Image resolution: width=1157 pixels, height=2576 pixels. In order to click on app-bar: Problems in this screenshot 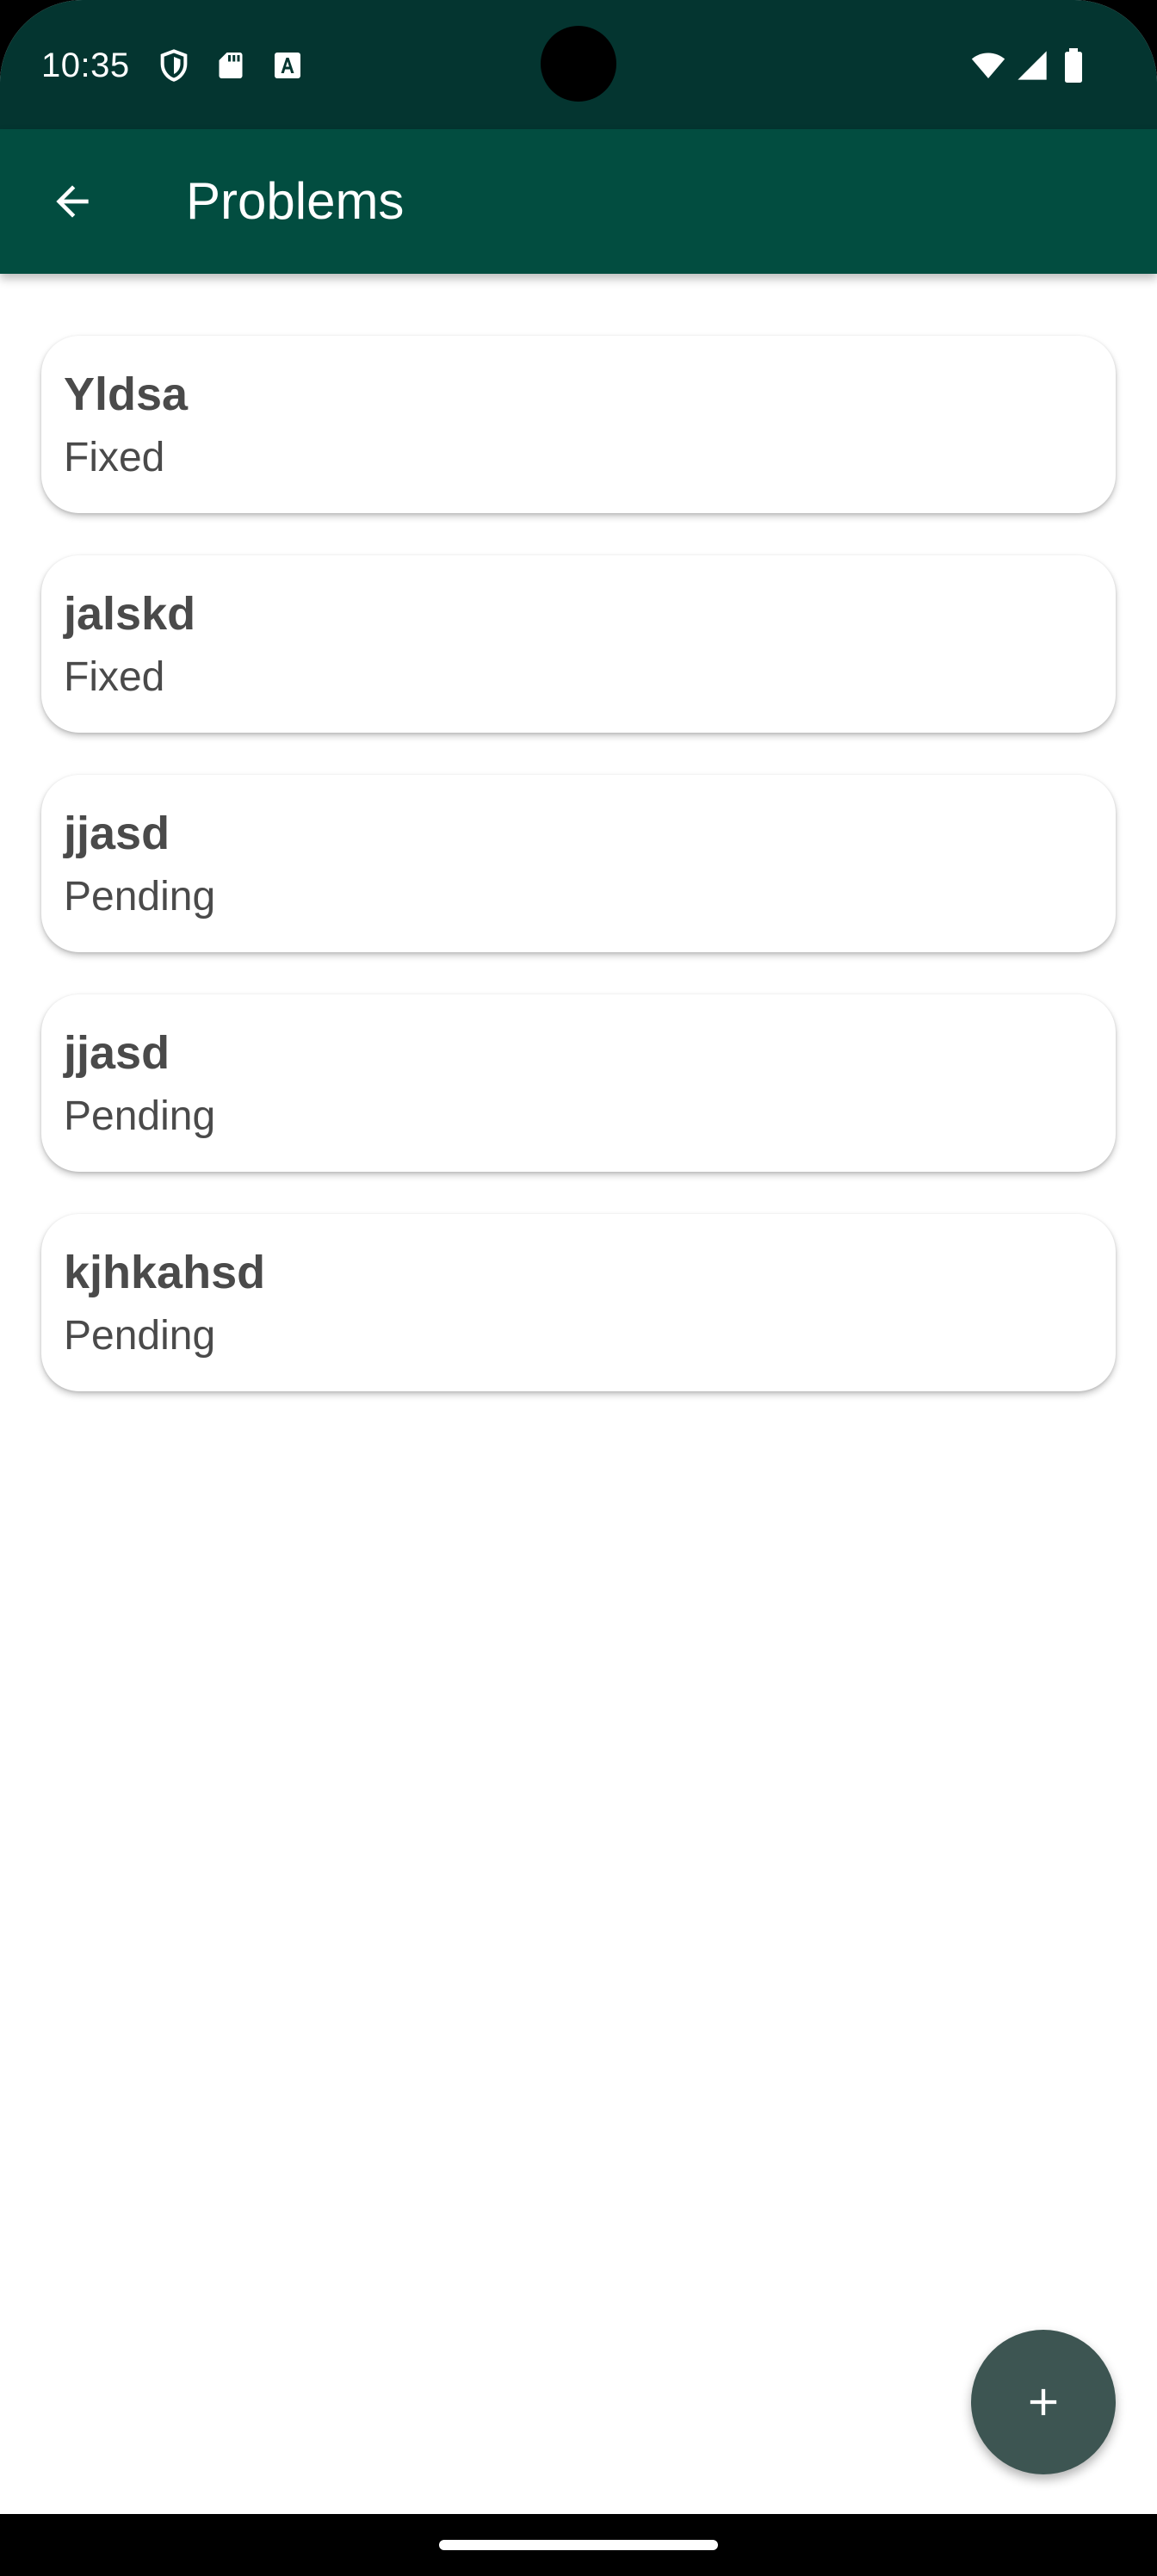, I will do `click(579, 202)`.